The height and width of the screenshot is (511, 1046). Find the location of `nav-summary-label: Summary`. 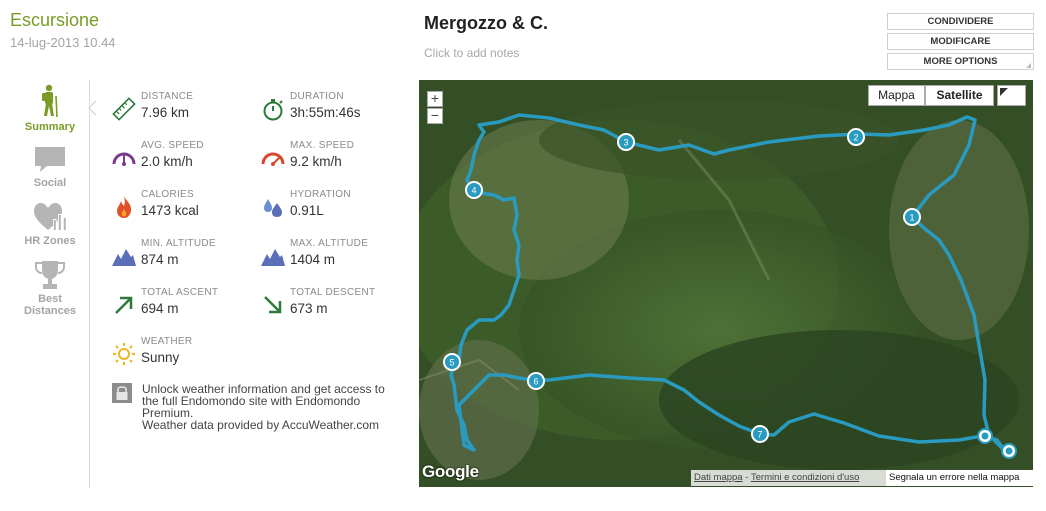

nav-summary-label: Summary is located at coordinates (50, 127).